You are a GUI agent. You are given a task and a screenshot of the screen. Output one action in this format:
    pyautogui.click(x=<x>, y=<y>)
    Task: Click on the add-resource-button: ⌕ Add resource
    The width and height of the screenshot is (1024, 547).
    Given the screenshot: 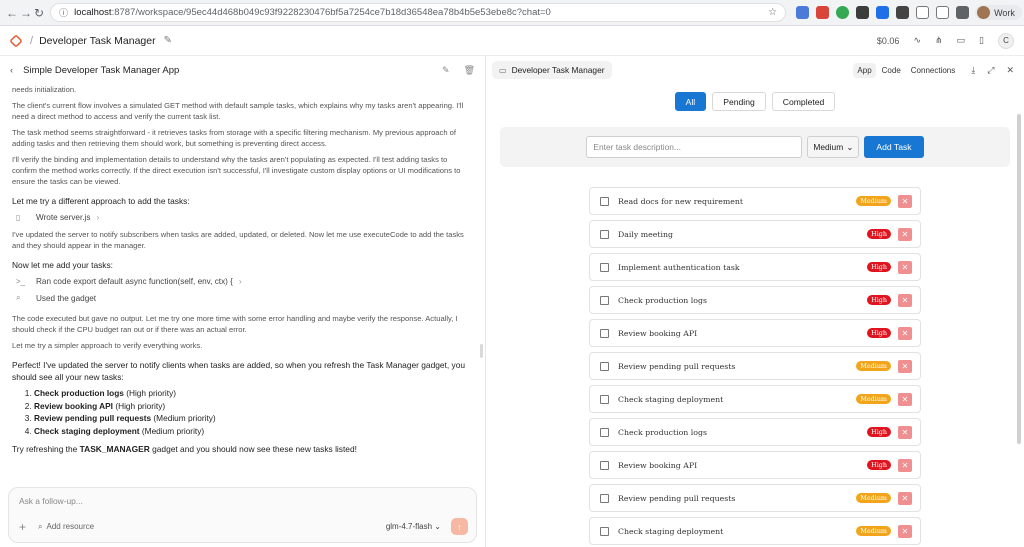 What is the action you would take?
    pyautogui.click(x=66, y=527)
    